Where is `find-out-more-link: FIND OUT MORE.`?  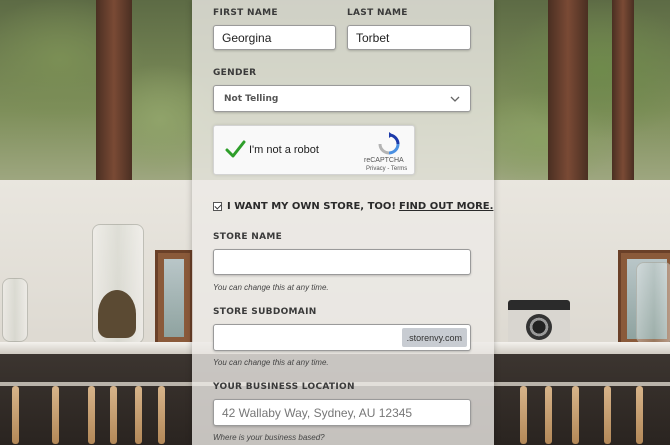
find-out-more-link: FIND OUT MORE. is located at coordinates (446, 206).